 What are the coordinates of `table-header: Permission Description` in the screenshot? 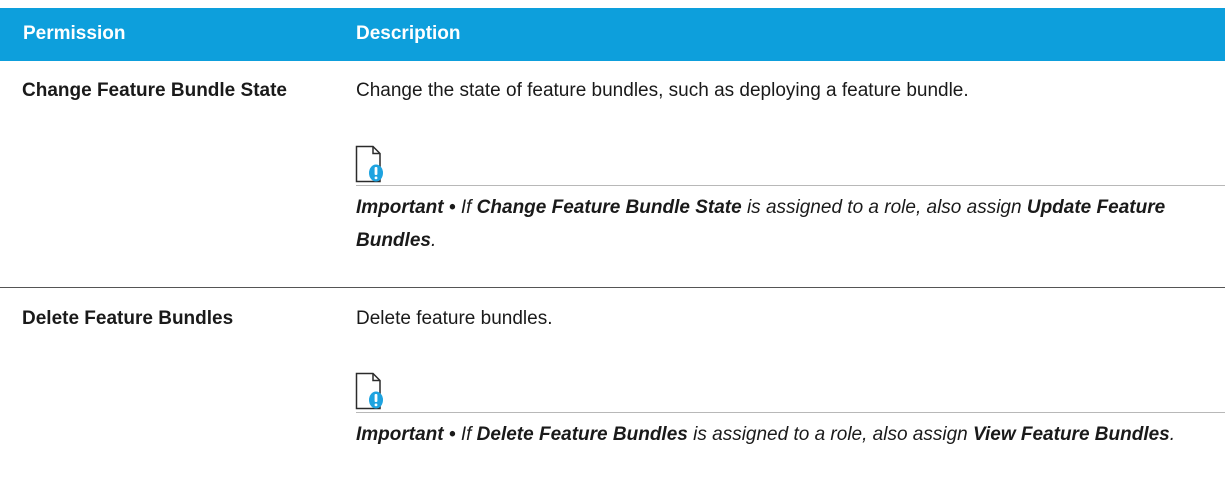 It's located at (612, 34).